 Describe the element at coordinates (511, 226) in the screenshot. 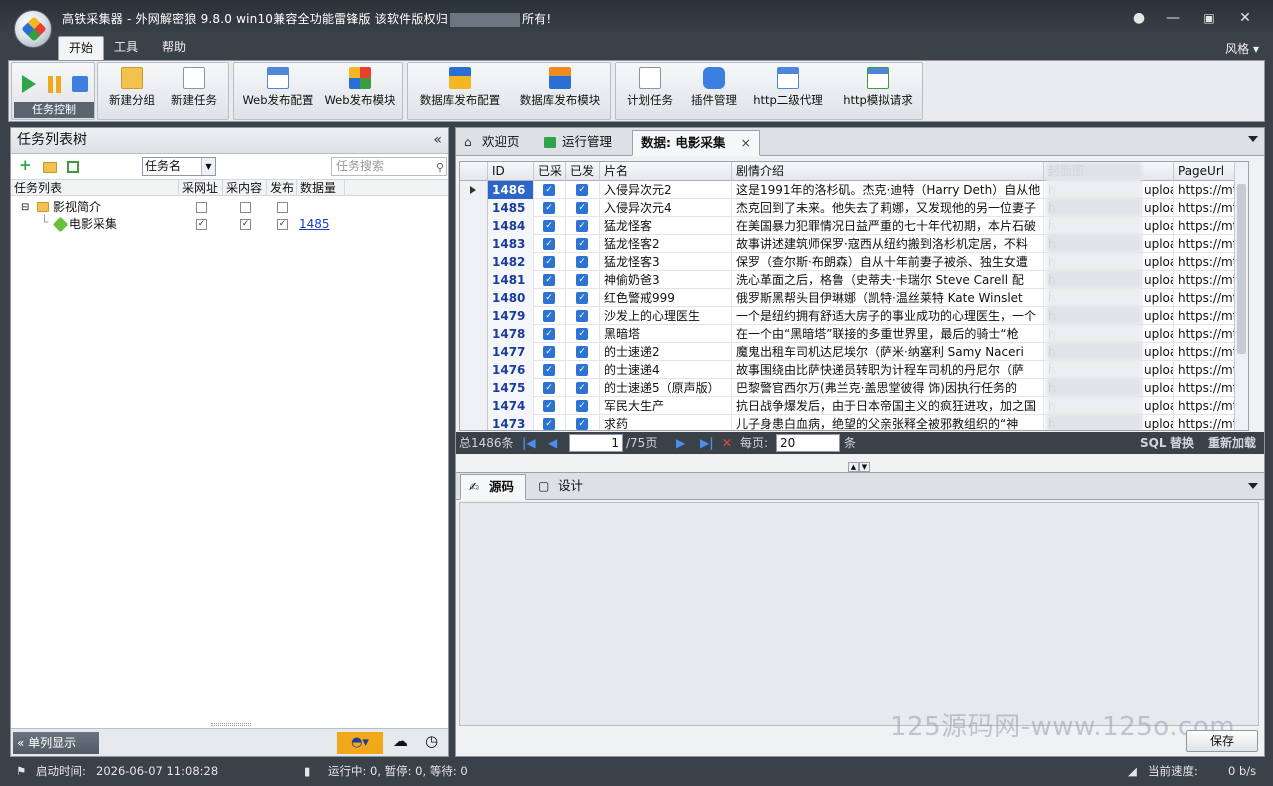

I see `cell-id: 1484` at that location.